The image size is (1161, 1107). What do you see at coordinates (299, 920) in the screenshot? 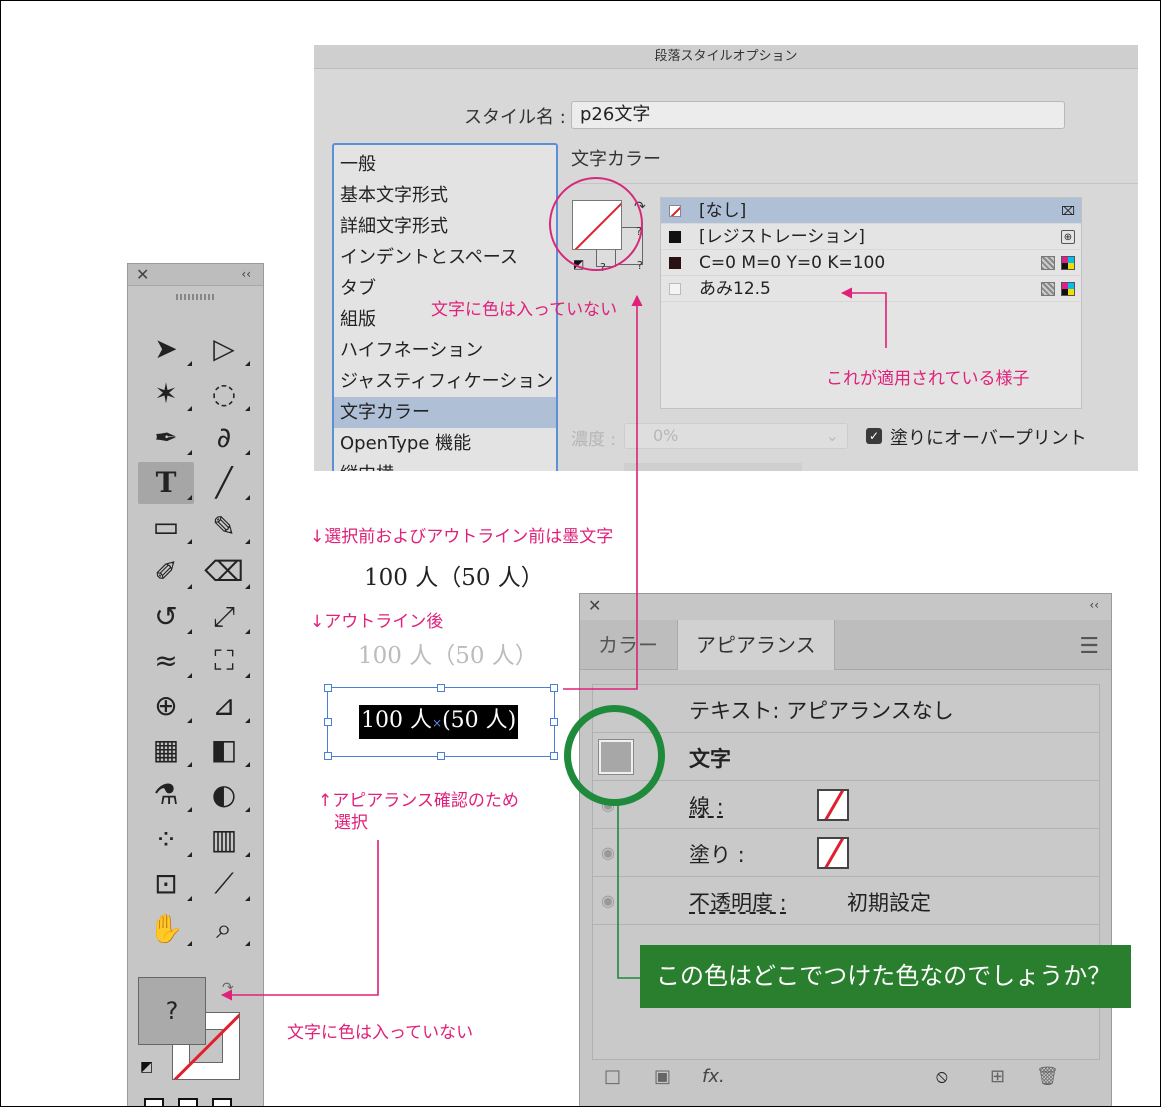
I see `connector-select-to-tools` at bounding box center [299, 920].